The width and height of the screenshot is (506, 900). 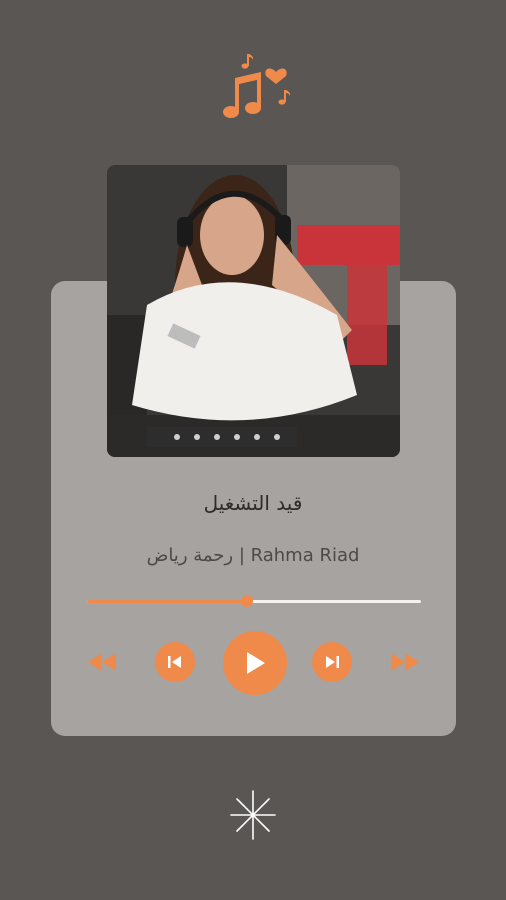 What do you see at coordinates (167, 601) in the screenshot?
I see `progress-fill` at bounding box center [167, 601].